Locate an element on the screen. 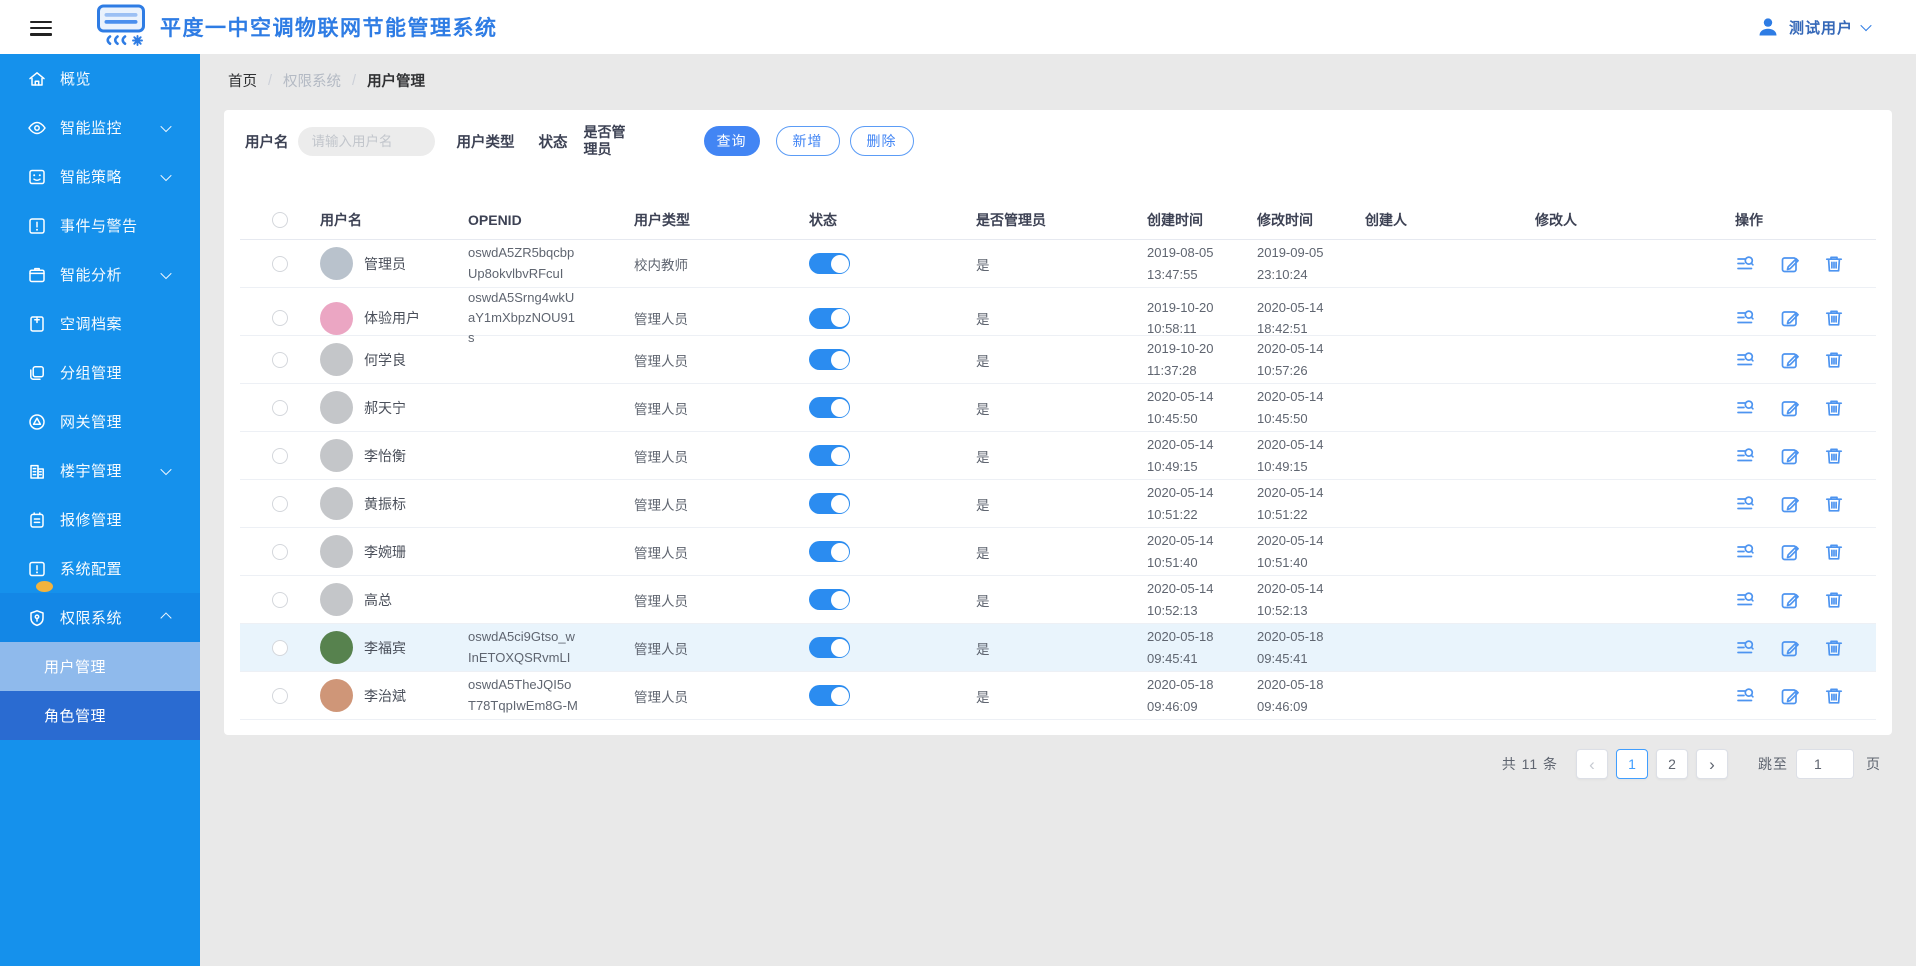 This screenshot has width=1916, height=966. modifier-cell is located at coordinates (1603, 407).